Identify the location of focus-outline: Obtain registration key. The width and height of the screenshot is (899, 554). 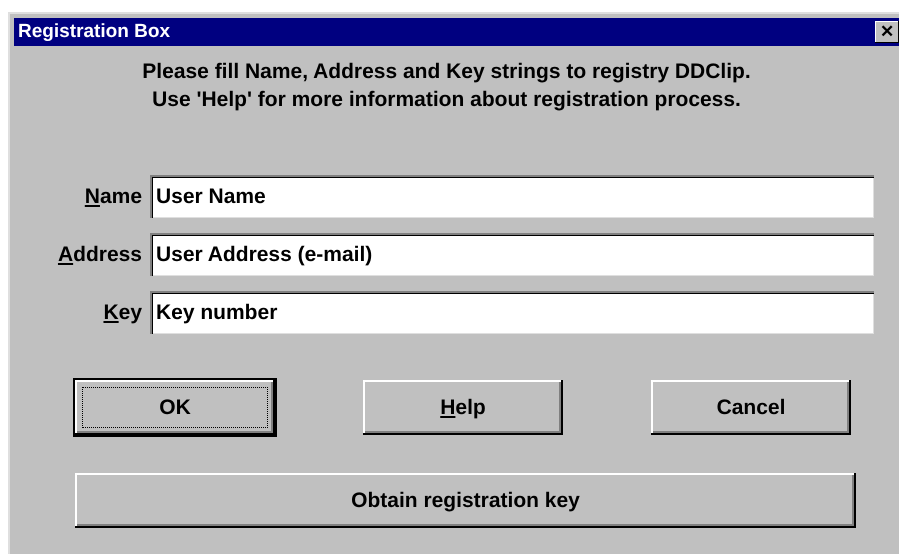
(465, 501).